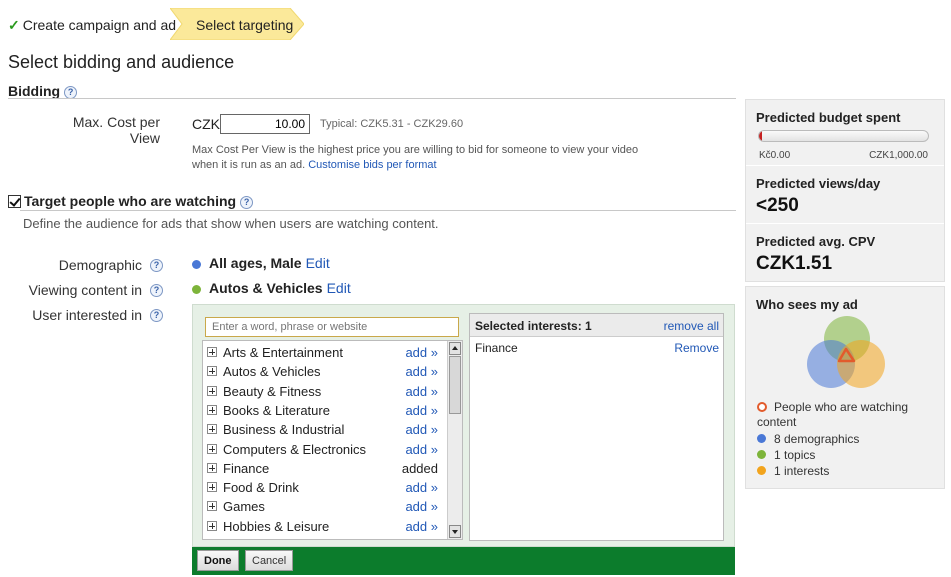 This screenshot has height=577, width=951. I want to click on max-cpv-label: Max. Cost per View, so click(116, 130).